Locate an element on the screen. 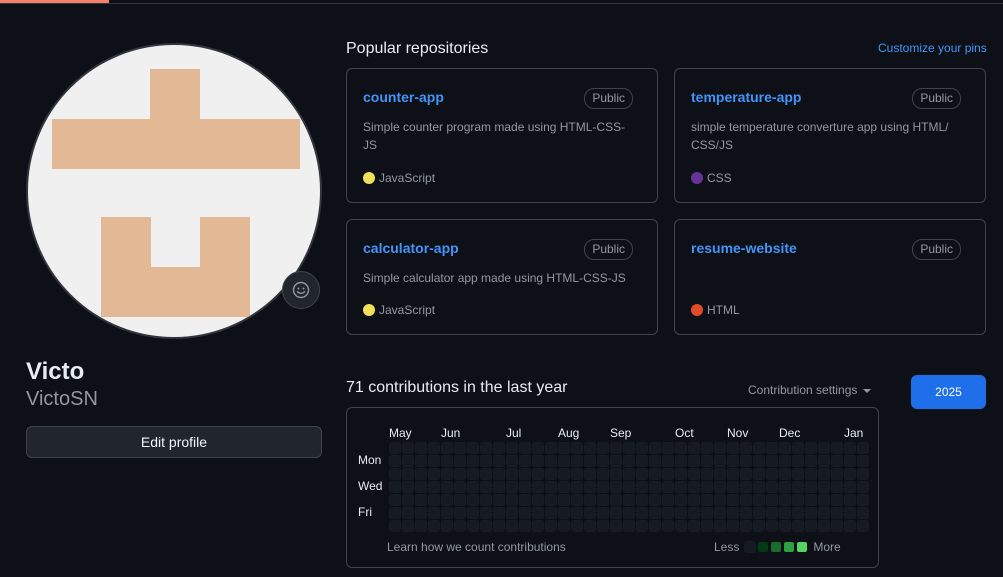  repo-name-link: temperature-app is located at coordinates (746, 97).